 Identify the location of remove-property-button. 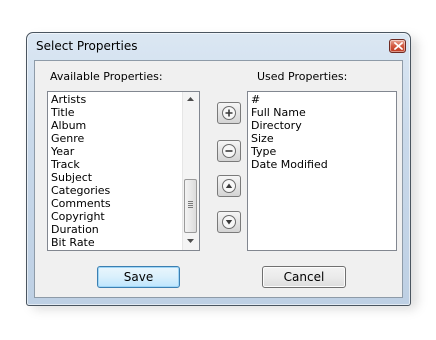
(229, 151).